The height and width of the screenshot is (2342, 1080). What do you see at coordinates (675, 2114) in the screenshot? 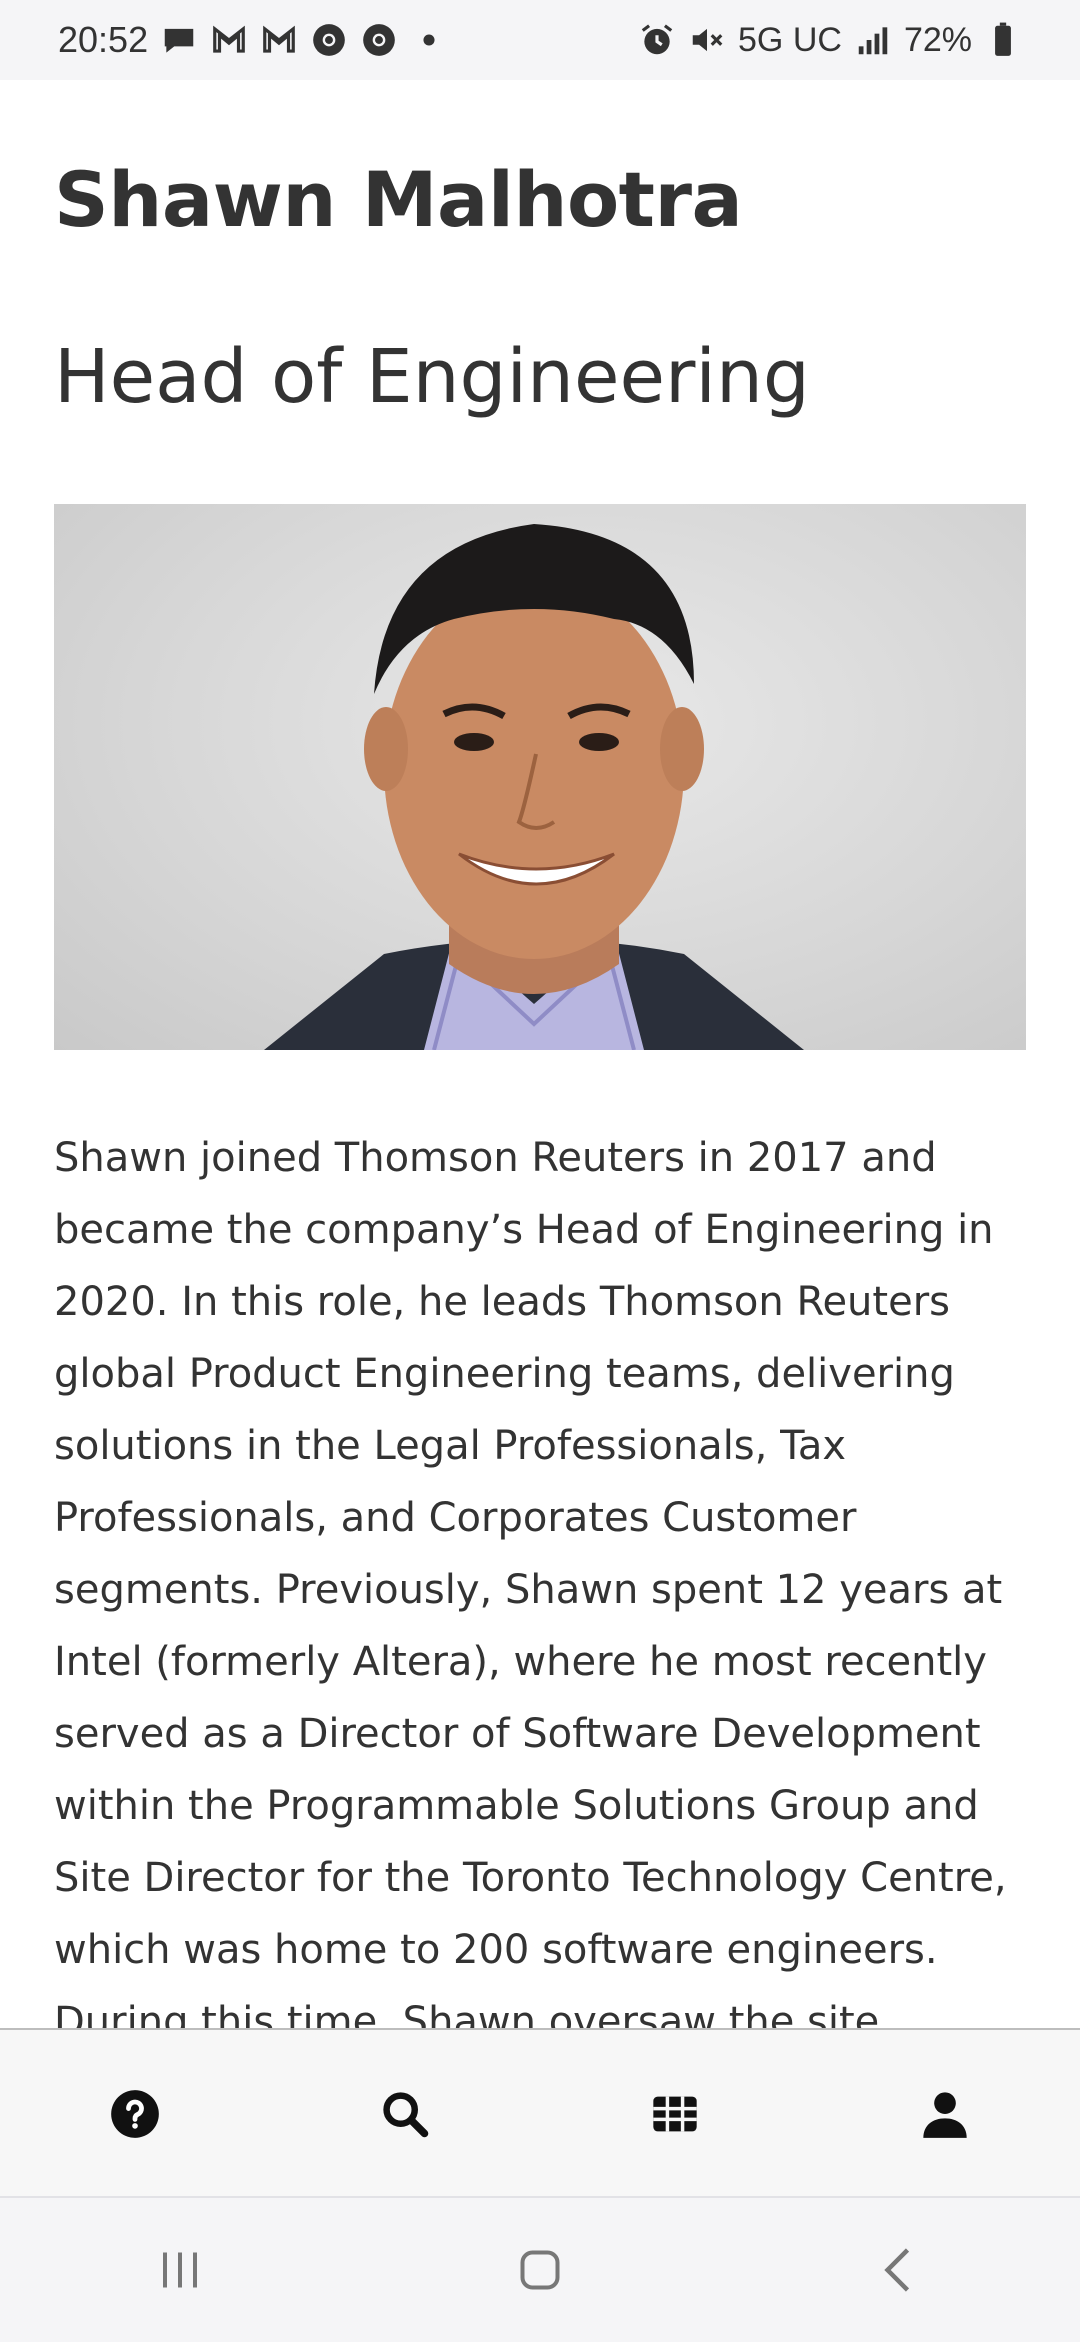
I see `grid-icon` at bounding box center [675, 2114].